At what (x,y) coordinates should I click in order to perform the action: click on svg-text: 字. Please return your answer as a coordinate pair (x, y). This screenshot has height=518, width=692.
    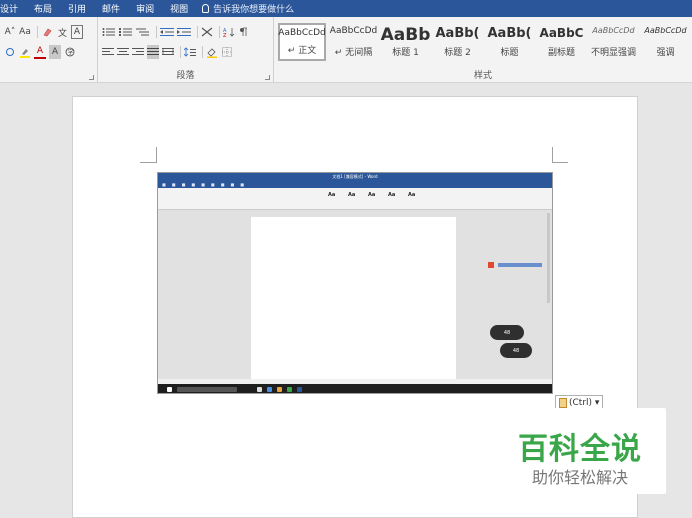
    Looking at the image, I should click on (71, 53).